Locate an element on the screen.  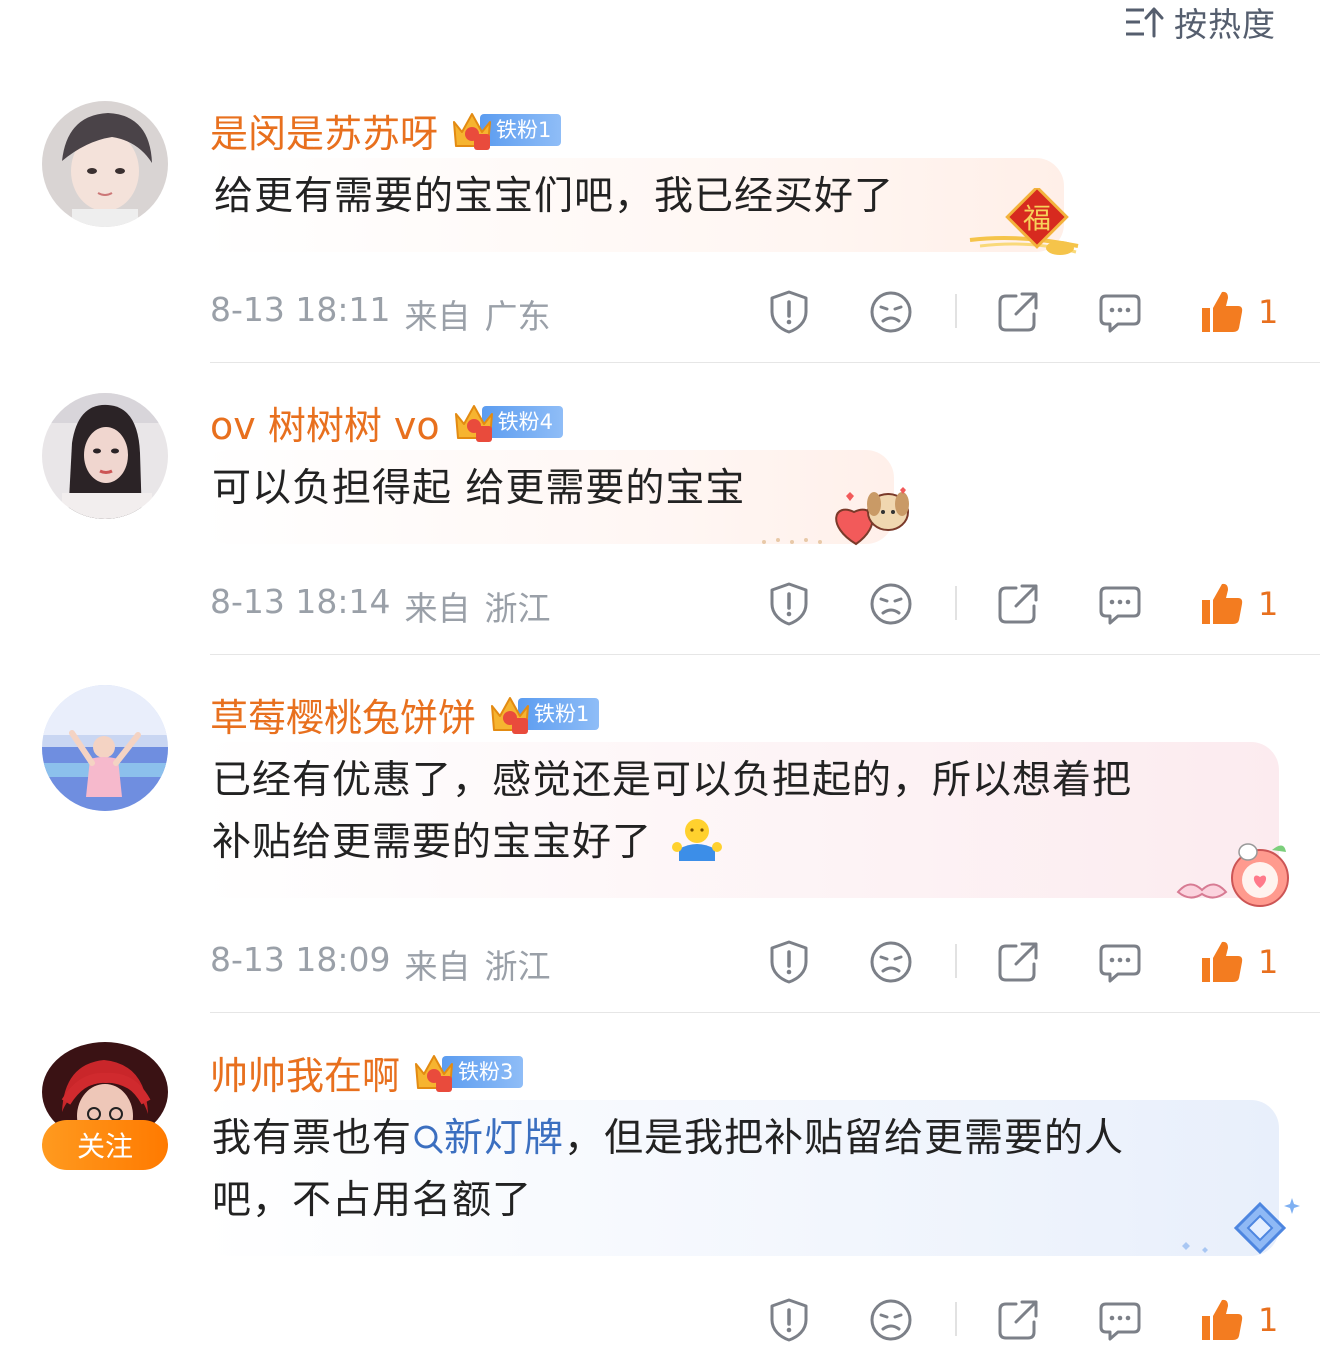
comment-text: 已经有优惠了，感觉还是可以负担起的，所以想着把 补贴给更需要的宝宝好了 is located at coordinates (739, 812).